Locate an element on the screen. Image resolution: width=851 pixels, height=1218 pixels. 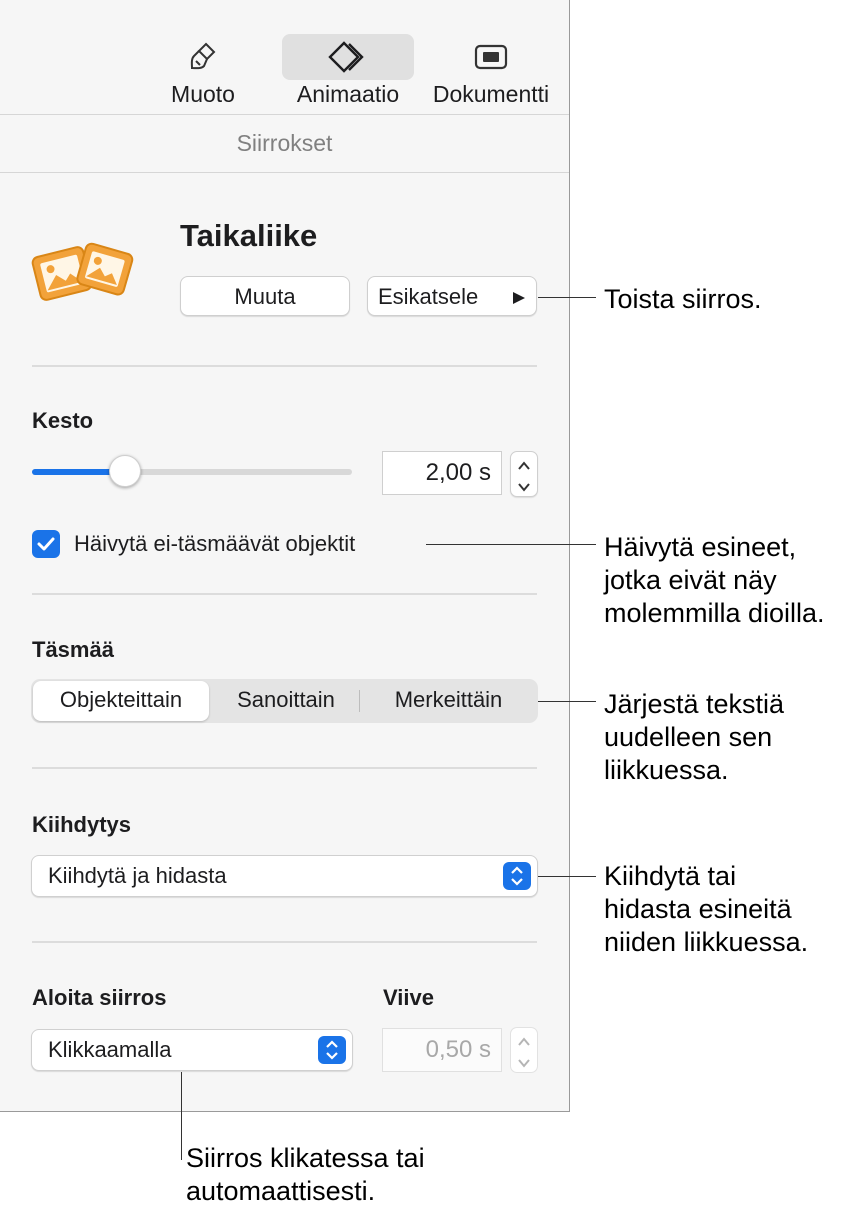
acceleration-popup: Kiihdytä ja hidasta is located at coordinates (284, 876).